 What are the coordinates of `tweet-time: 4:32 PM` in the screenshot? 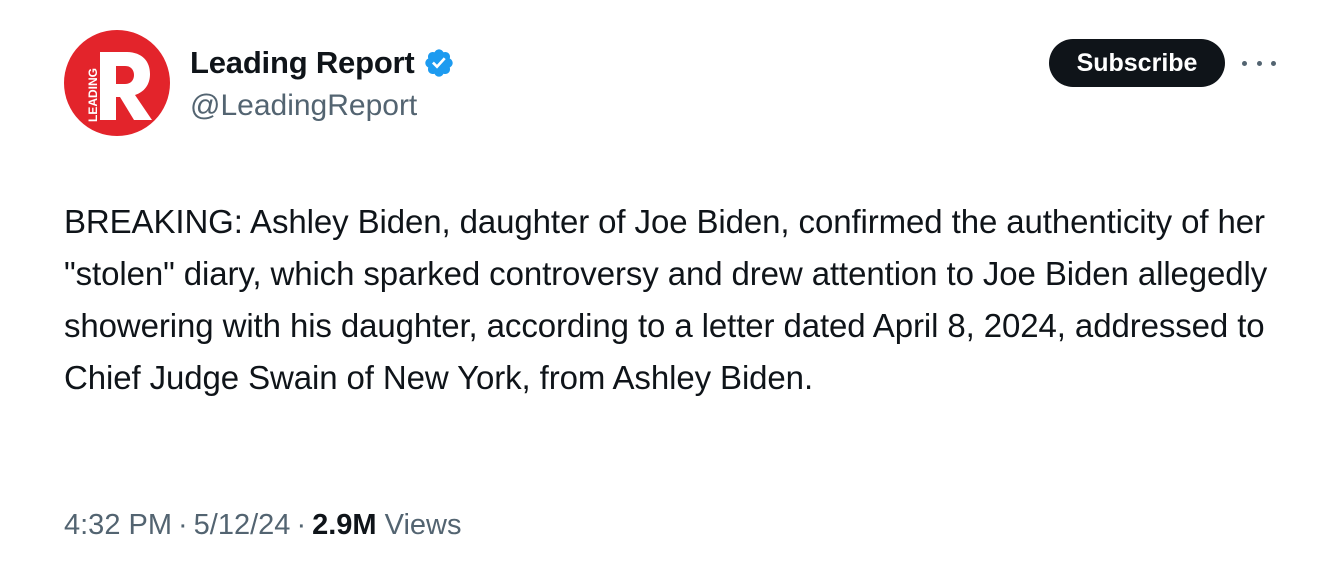 It's located at (118, 525).